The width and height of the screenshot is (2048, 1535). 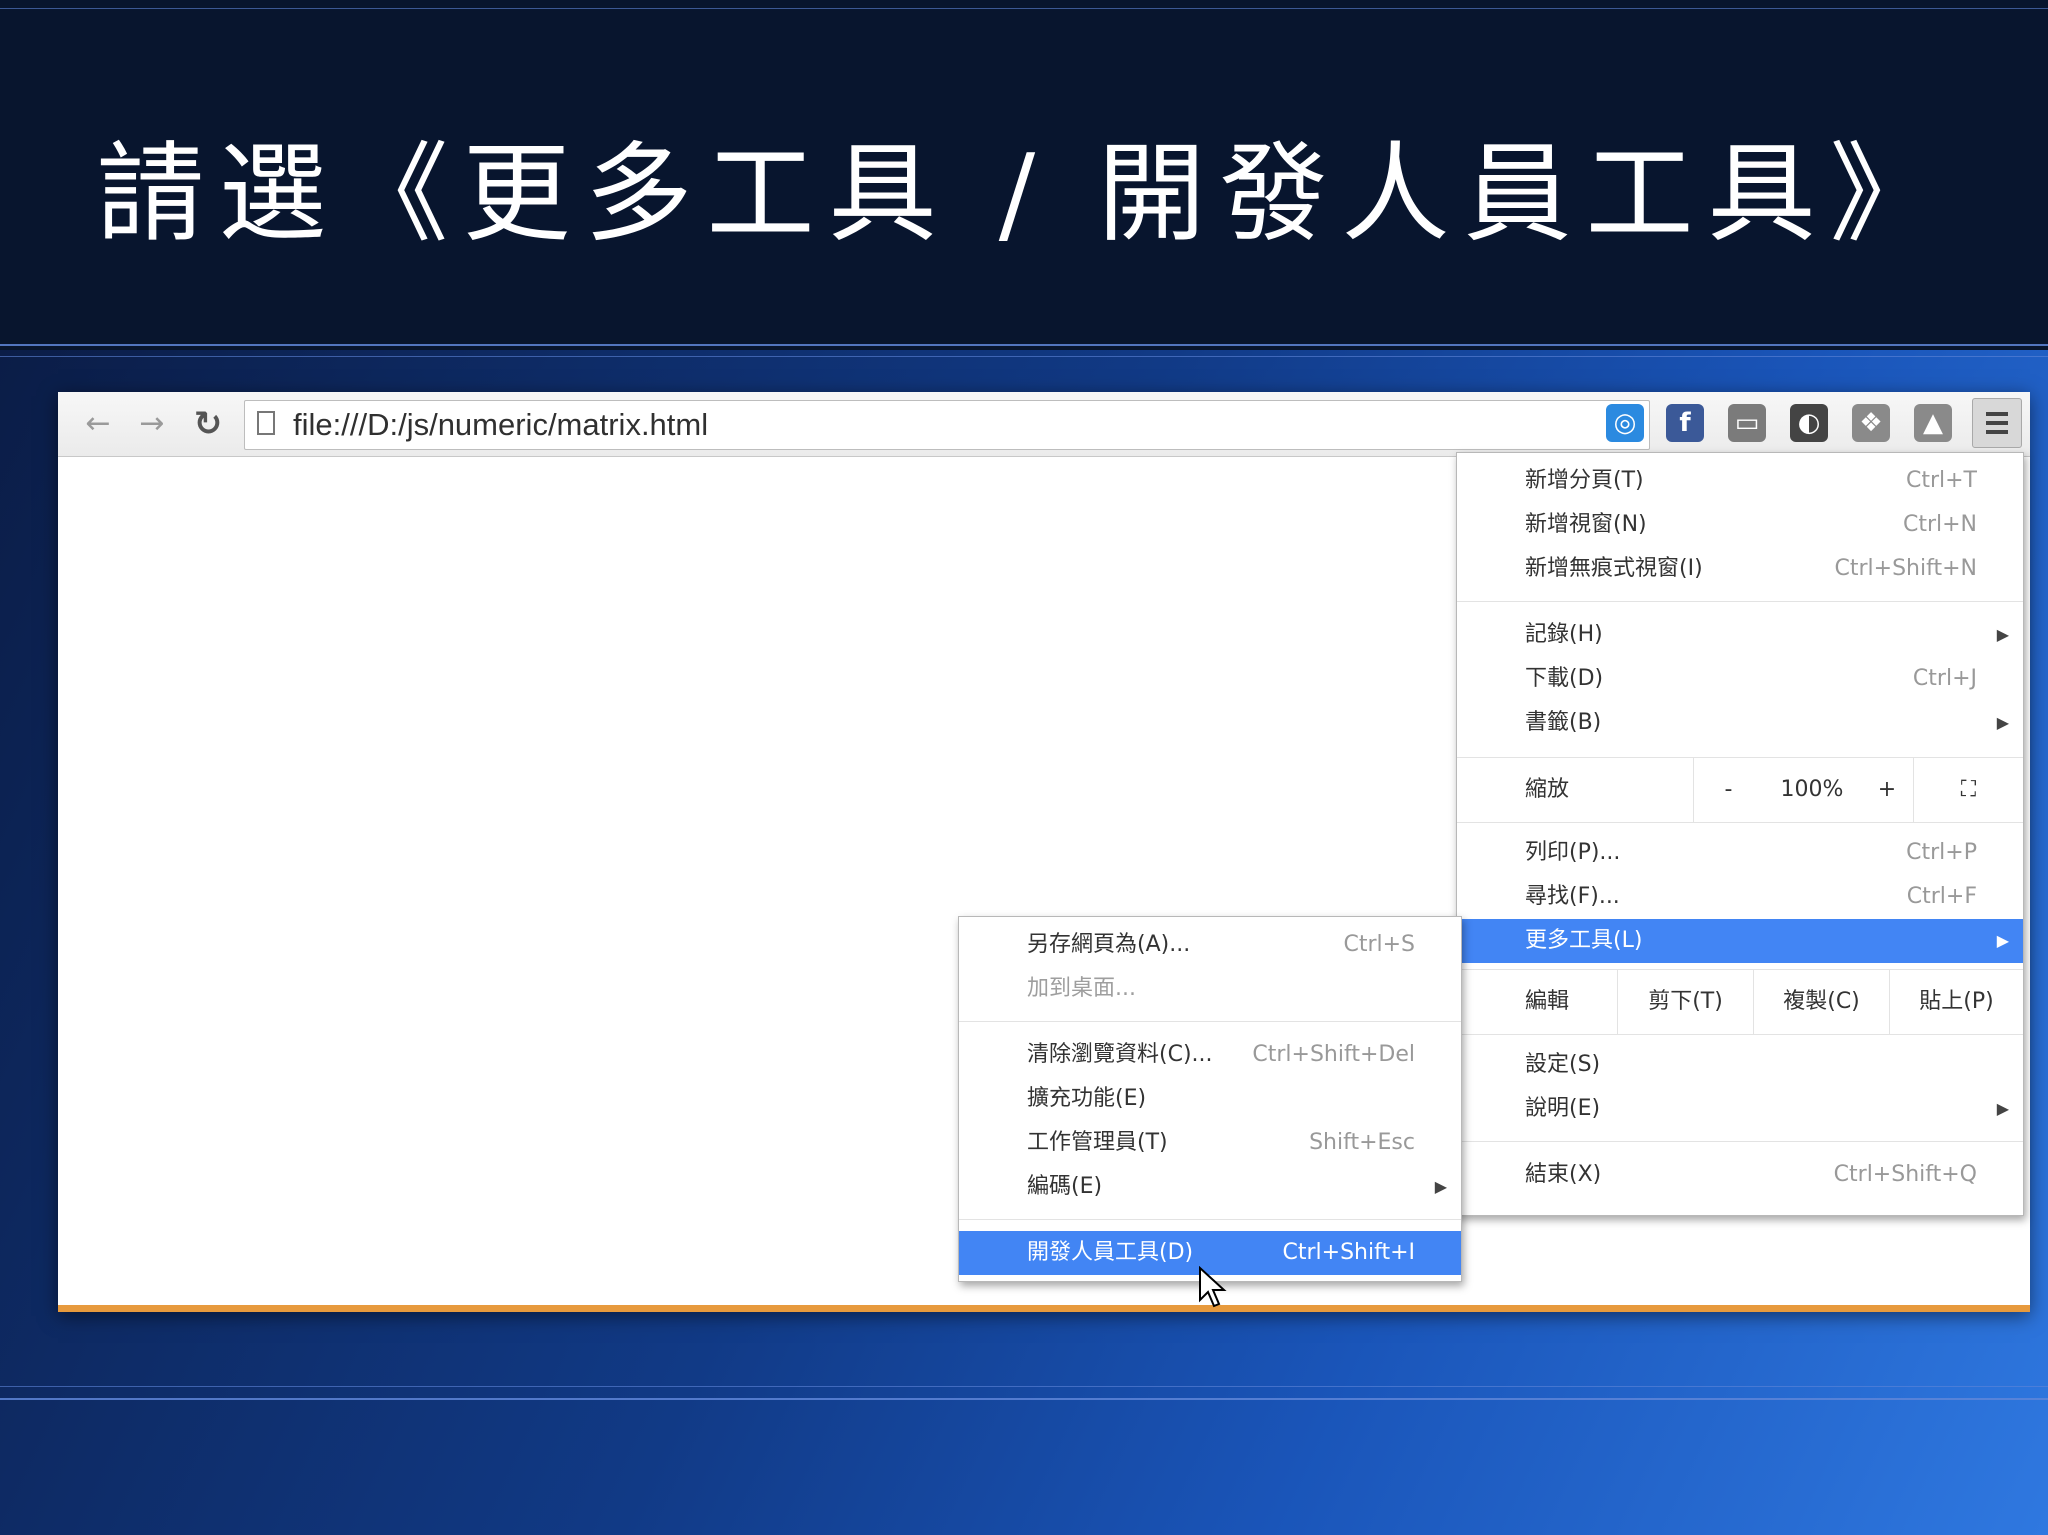 I want to click on page-bottom-accent, so click(x=1044, y=1308).